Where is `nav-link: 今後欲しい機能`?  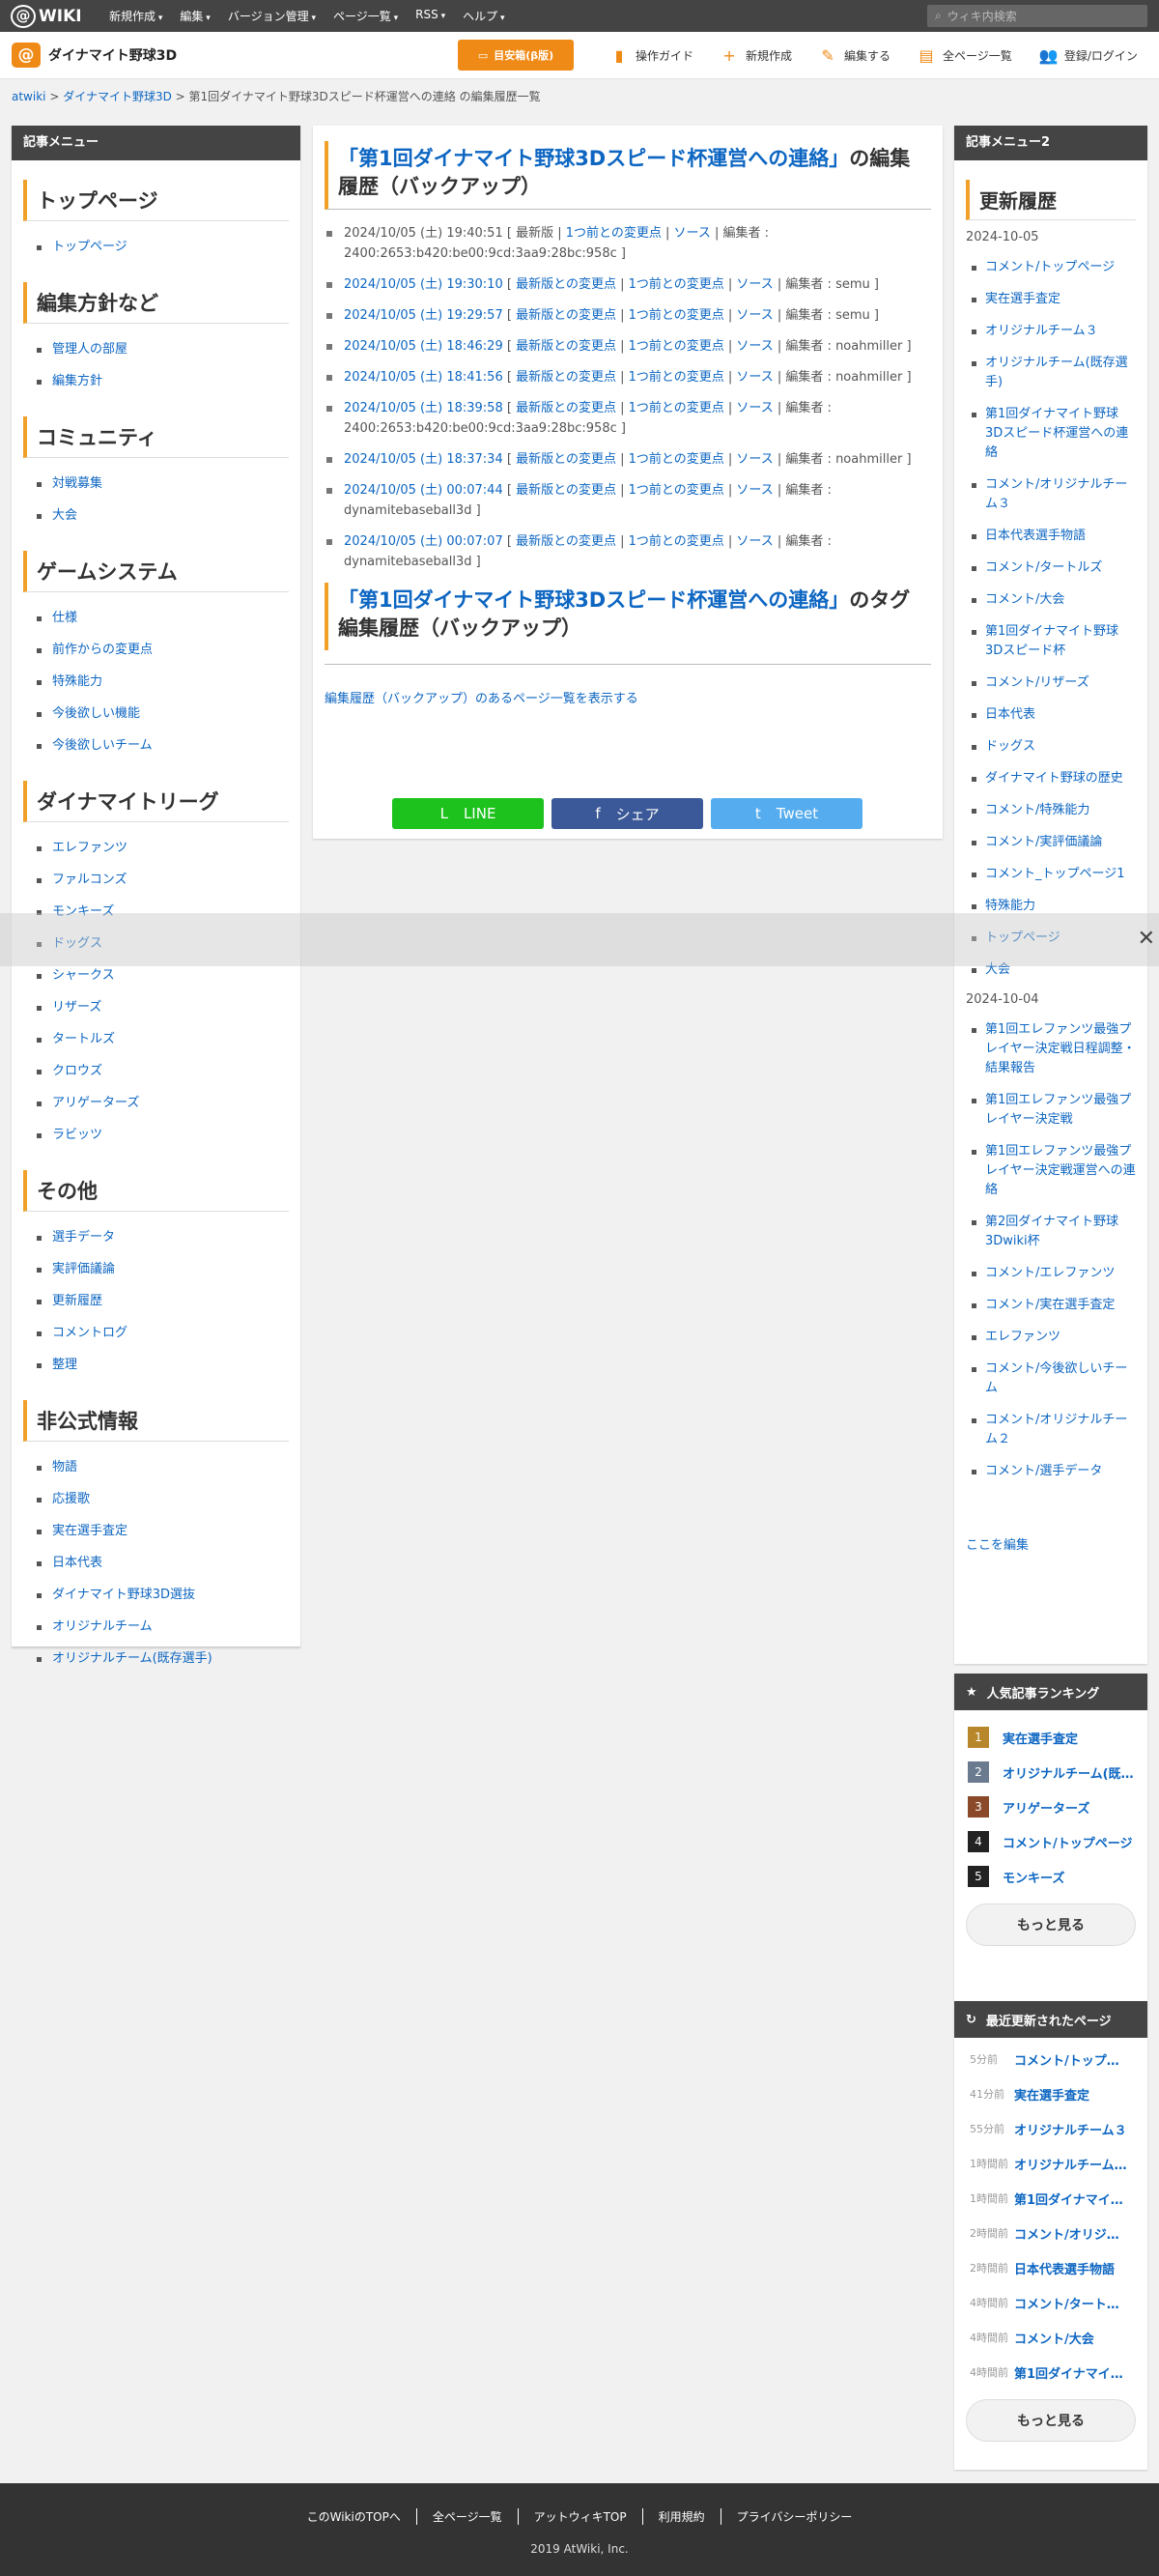
nav-link: 今後欲しい機能 is located at coordinates (96, 714).